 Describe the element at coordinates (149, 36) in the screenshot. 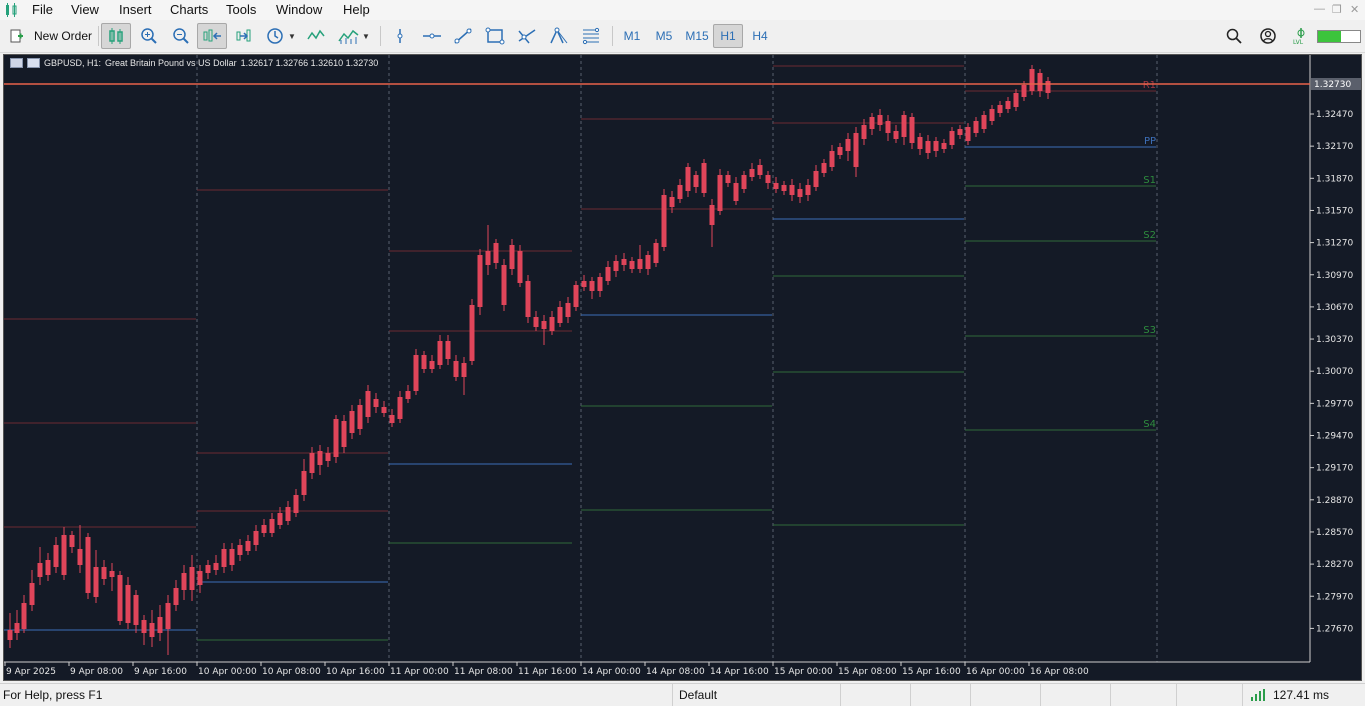

I see `zoom-in-button` at that location.